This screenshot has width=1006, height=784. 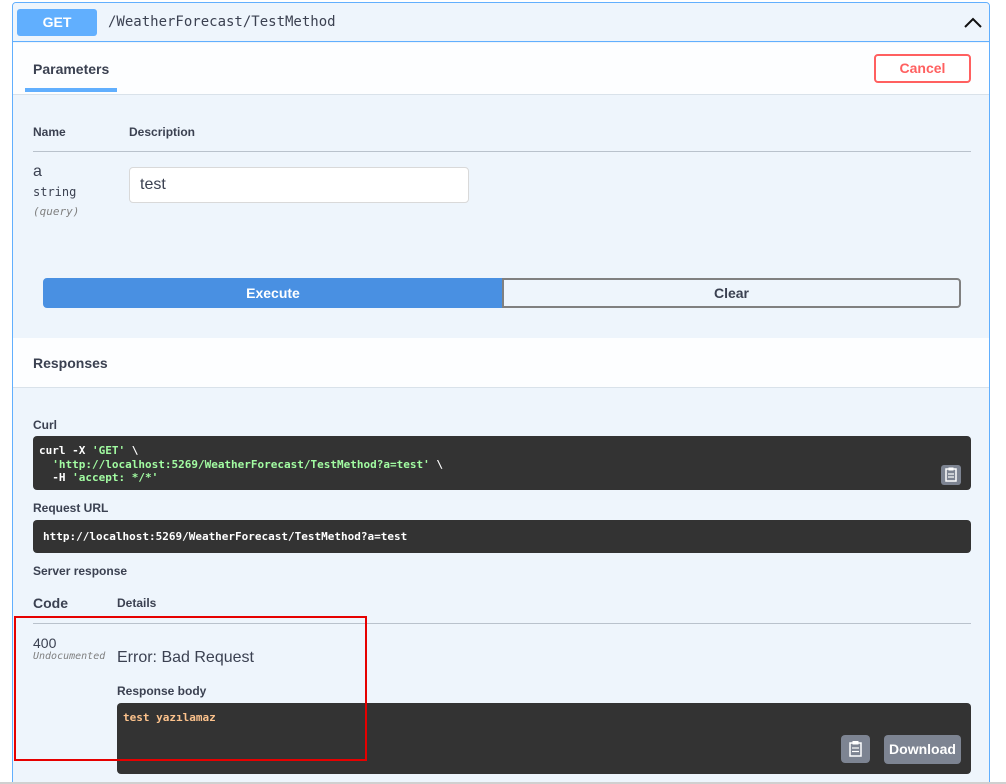 What do you see at coordinates (45, 425) in the screenshot?
I see `curl-label: Curl` at bounding box center [45, 425].